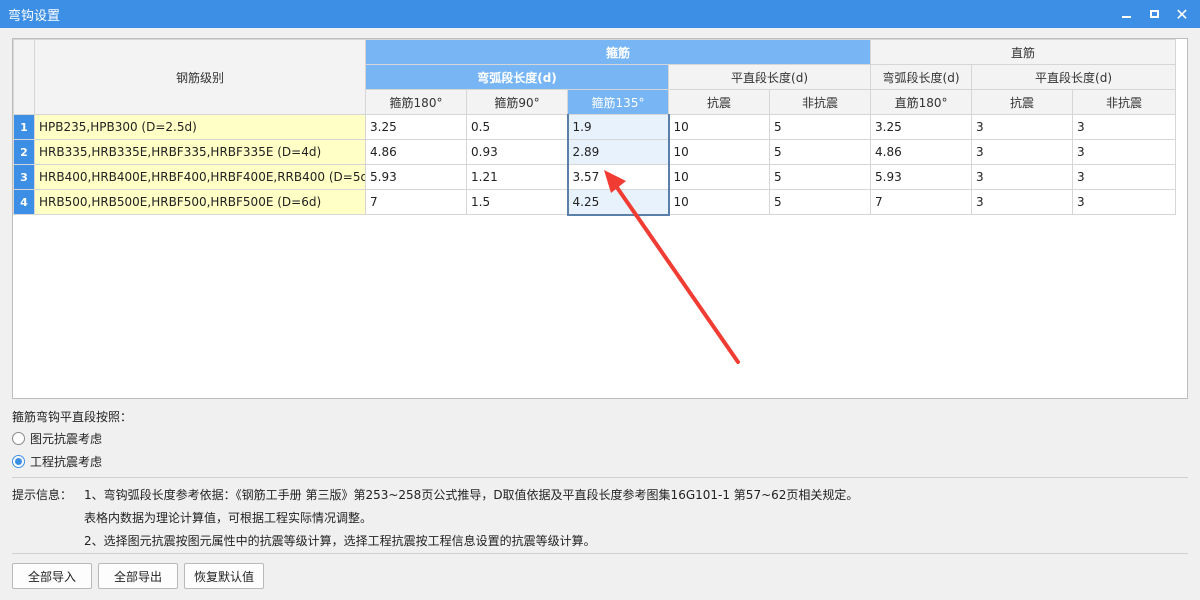  I want to click on hint-line-2: 表格内数据为理论计算值，可根据工程实际情况调整。, so click(228, 518).